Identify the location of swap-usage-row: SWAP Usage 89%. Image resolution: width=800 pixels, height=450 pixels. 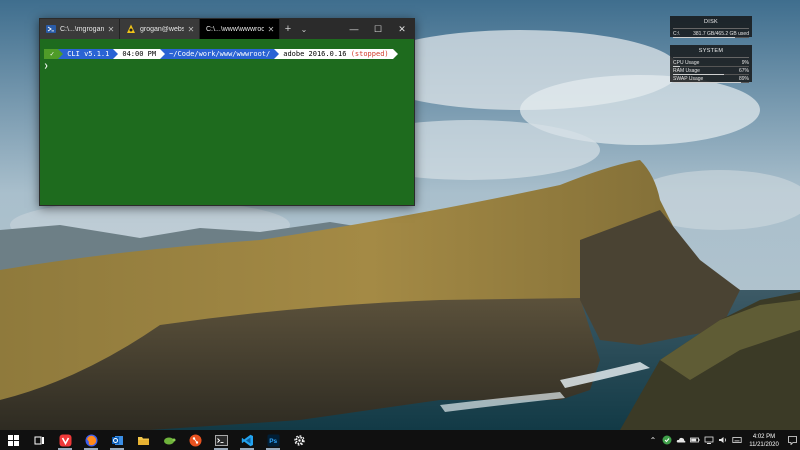
(711, 80).